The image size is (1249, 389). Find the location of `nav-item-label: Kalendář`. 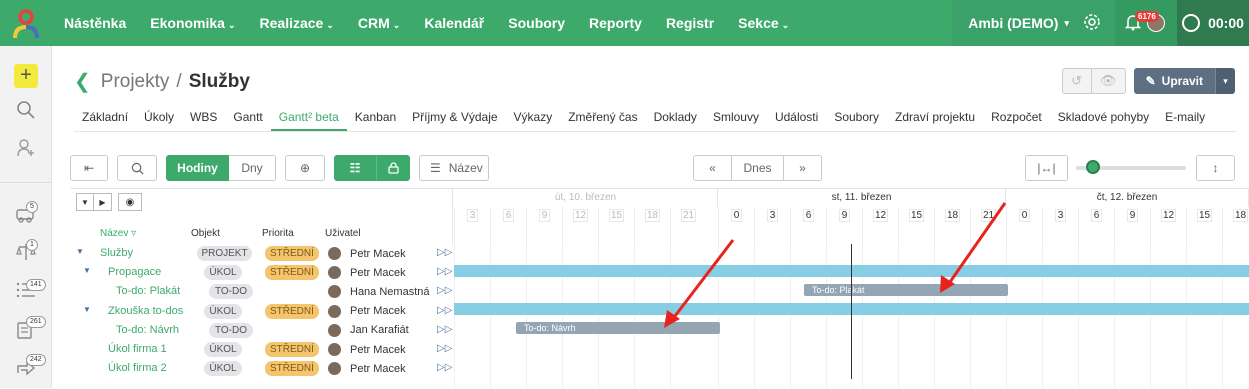

nav-item-label: Kalendář is located at coordinates (454, 23).